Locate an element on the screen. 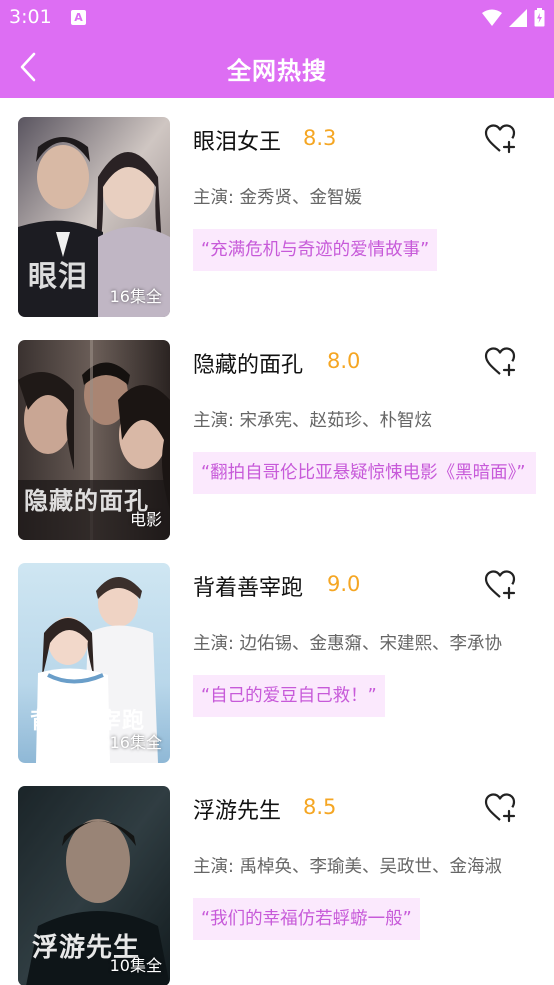  status-time: 3:01 is located at coordinates (30, 17).